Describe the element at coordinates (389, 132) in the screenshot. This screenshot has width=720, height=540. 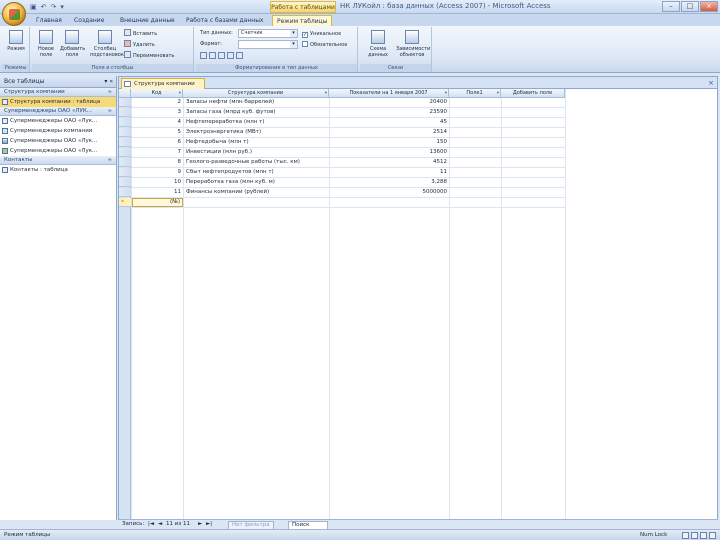
I see `cell-indicator: 2514` at that location.